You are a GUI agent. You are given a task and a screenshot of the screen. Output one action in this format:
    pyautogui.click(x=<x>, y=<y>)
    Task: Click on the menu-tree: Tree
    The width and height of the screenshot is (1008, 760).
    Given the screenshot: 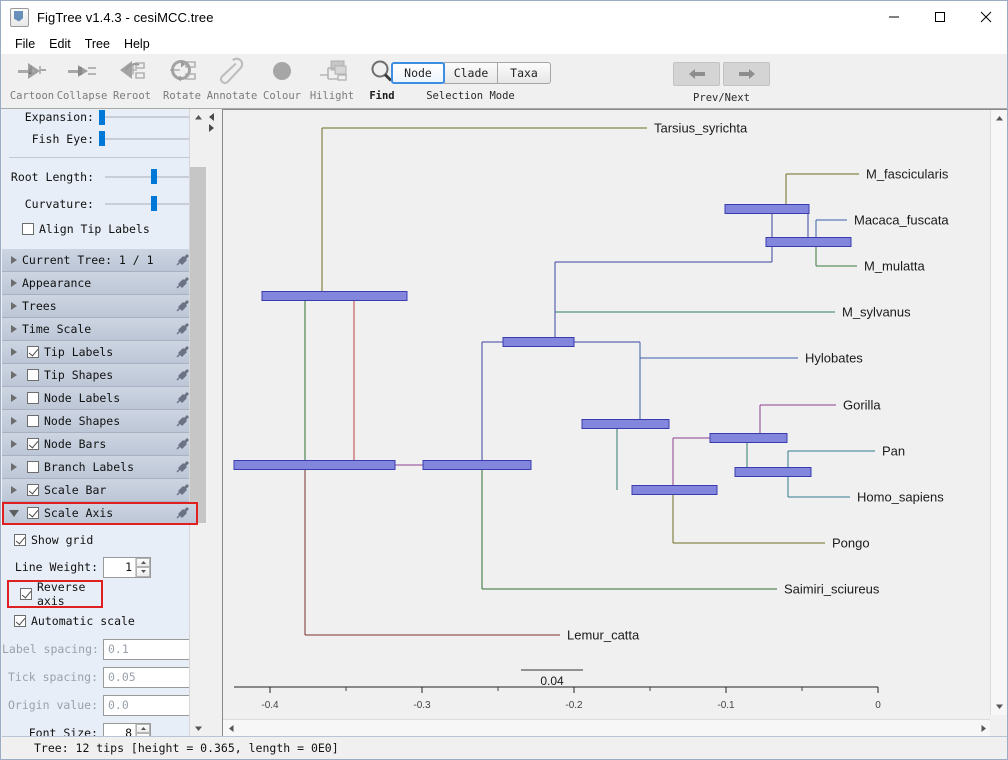 What is the action you would take?
    pyautogui.click(x=97, y=44)
    